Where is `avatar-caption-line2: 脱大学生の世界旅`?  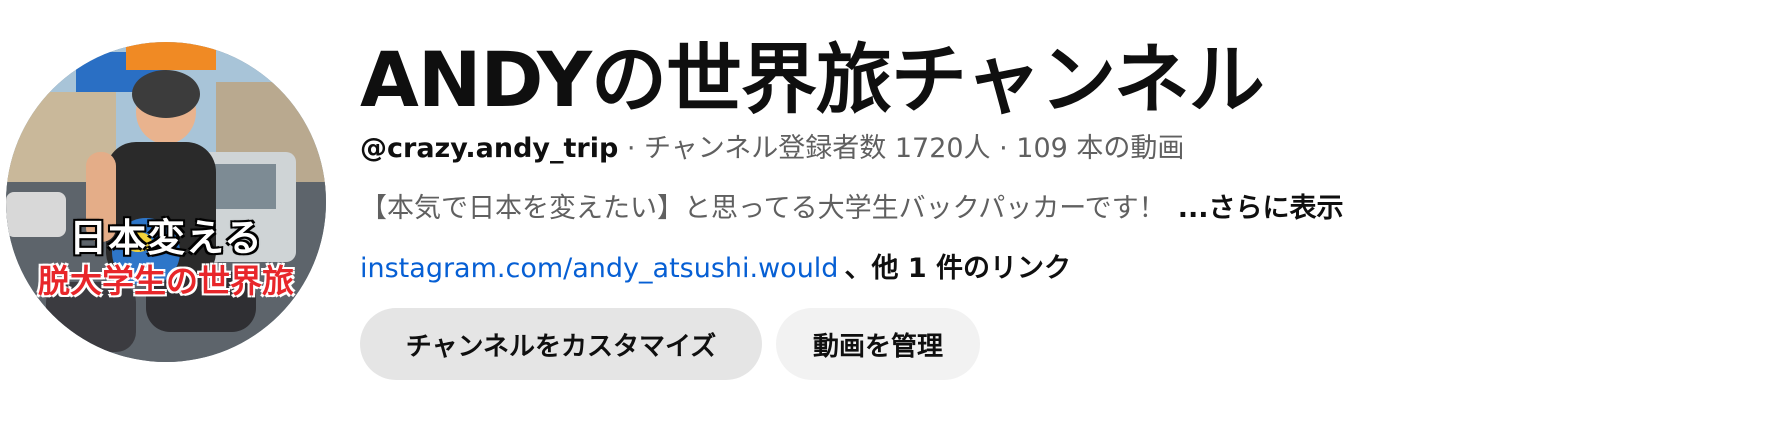 avatar-caption-line2: 脱大学生の世界旅 is located at coordinates (165, 281).